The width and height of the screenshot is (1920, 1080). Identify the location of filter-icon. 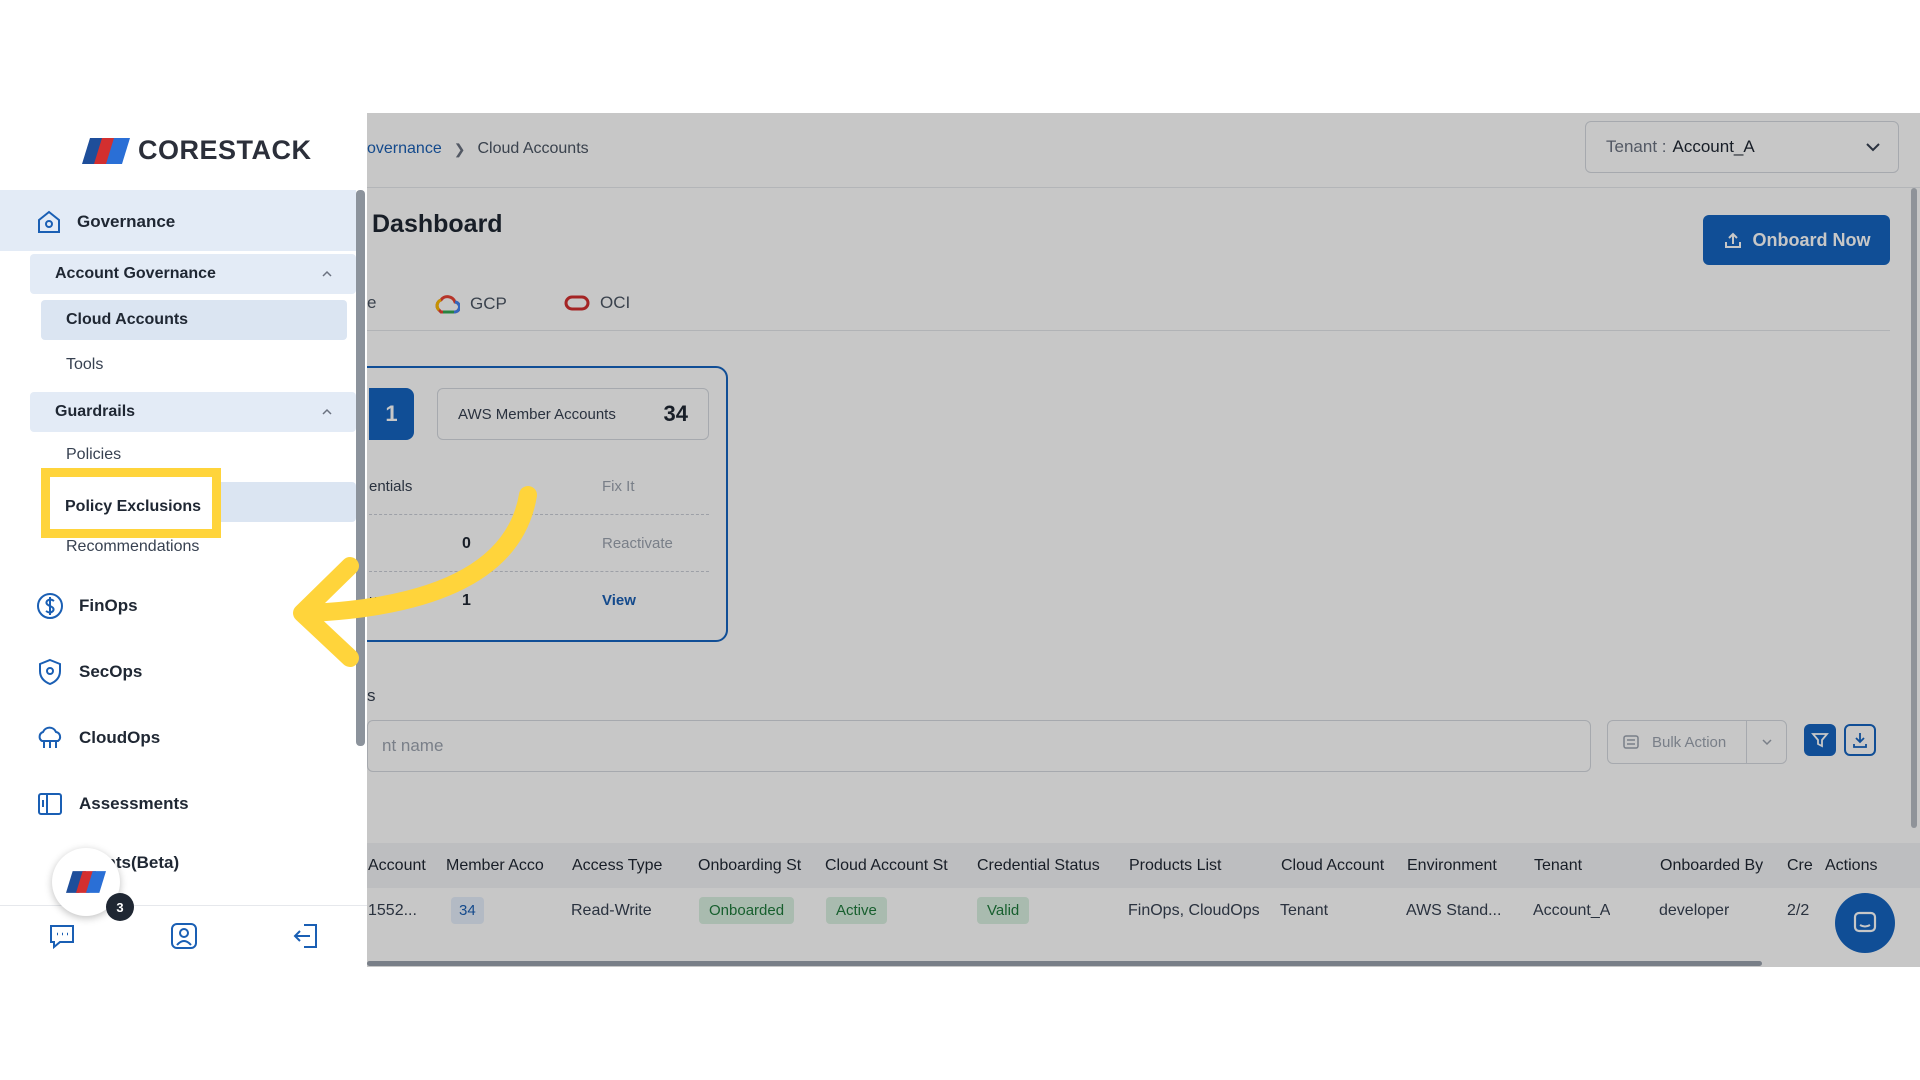
(1820, 740).